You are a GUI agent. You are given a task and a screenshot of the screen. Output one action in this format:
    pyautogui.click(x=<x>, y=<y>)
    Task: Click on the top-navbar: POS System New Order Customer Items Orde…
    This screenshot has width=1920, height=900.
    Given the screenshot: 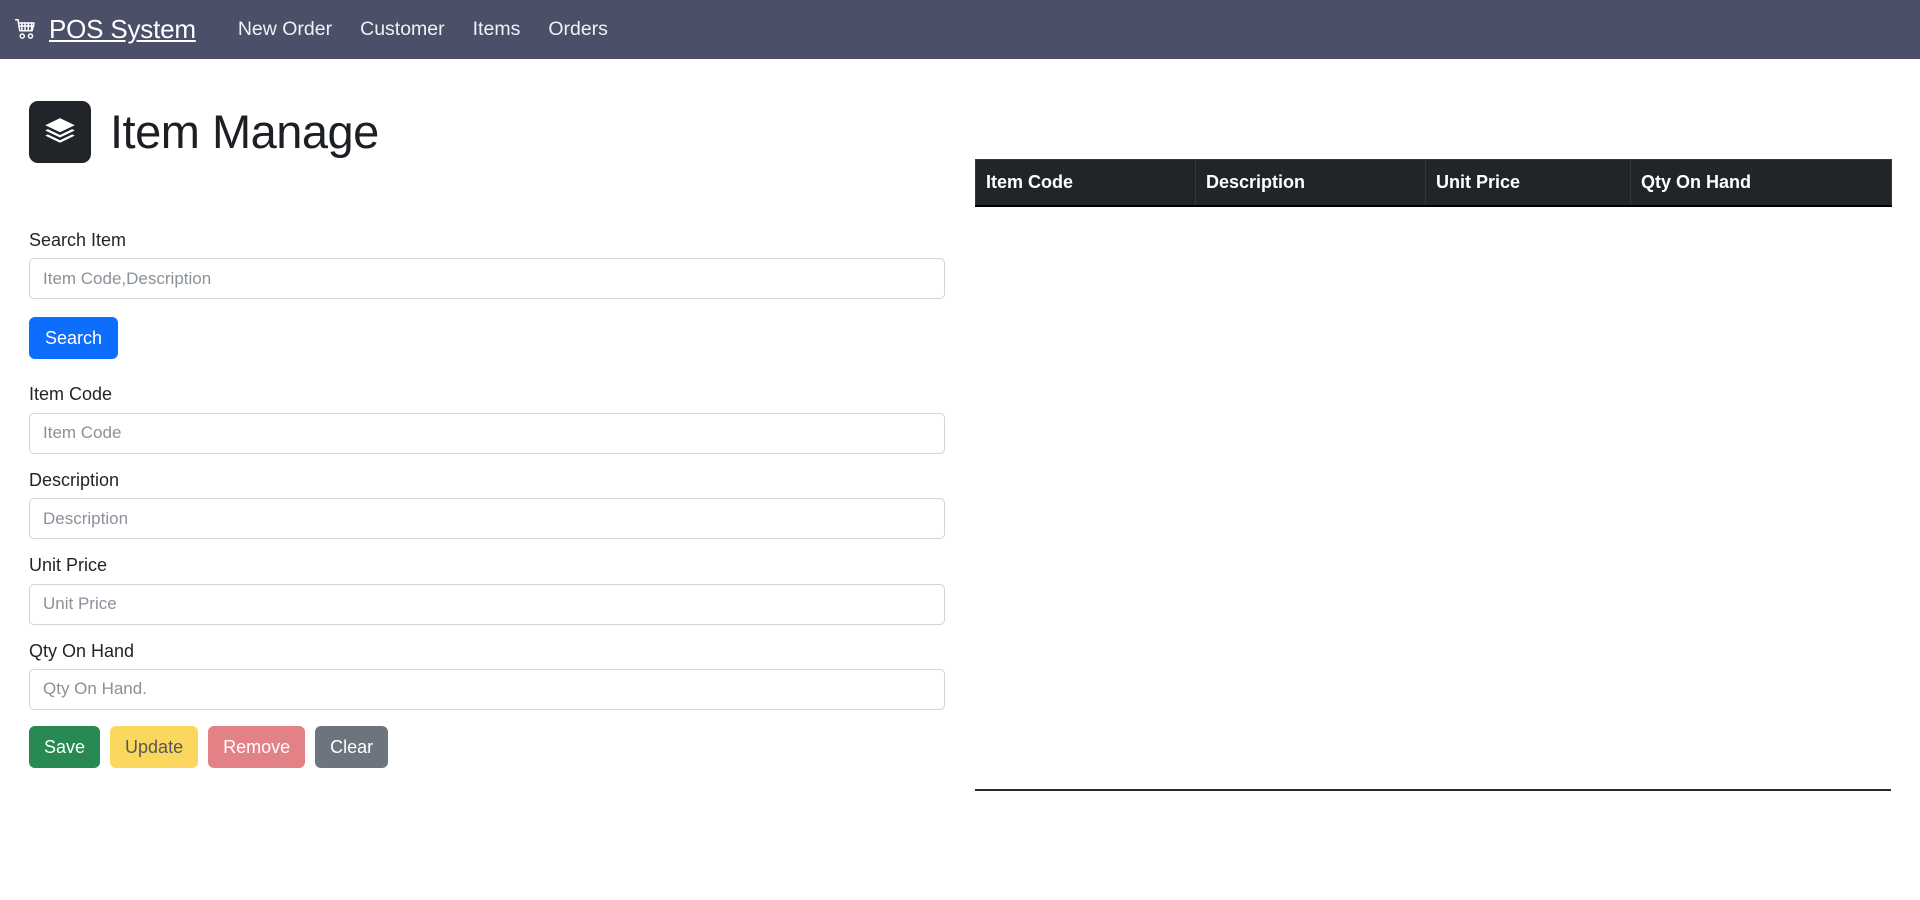 What is the action you would take?
    pyautogui.click(x=960, y=29)
    